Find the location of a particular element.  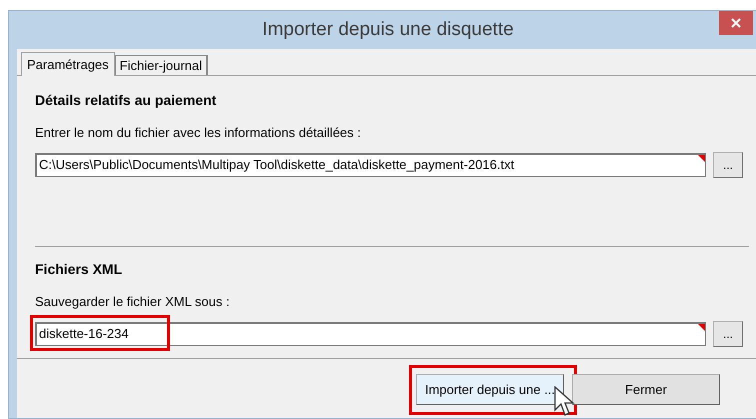

tab: Fichier-journal is located at coordinates (161, 65).